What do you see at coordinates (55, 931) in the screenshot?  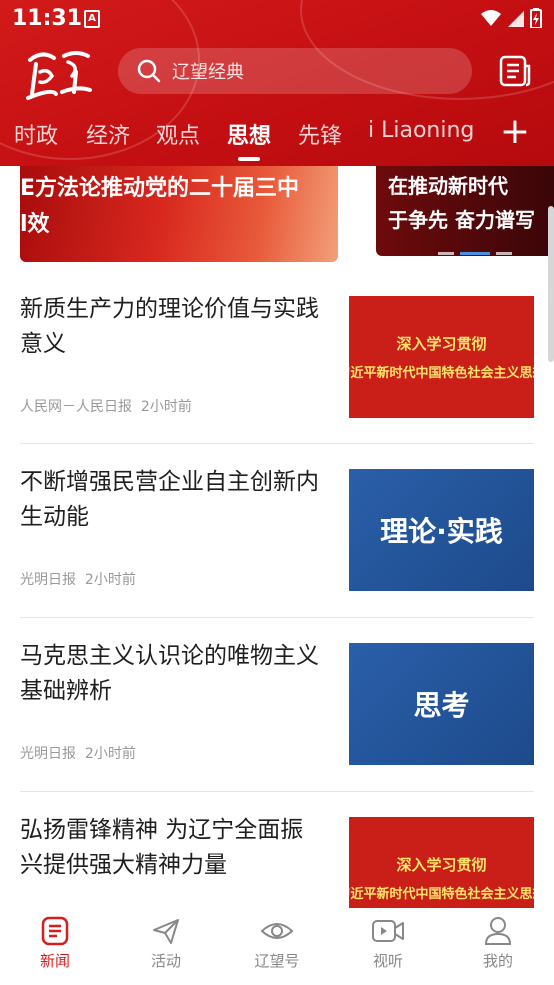 I see `news-icon` at bounding box center [55, 931].